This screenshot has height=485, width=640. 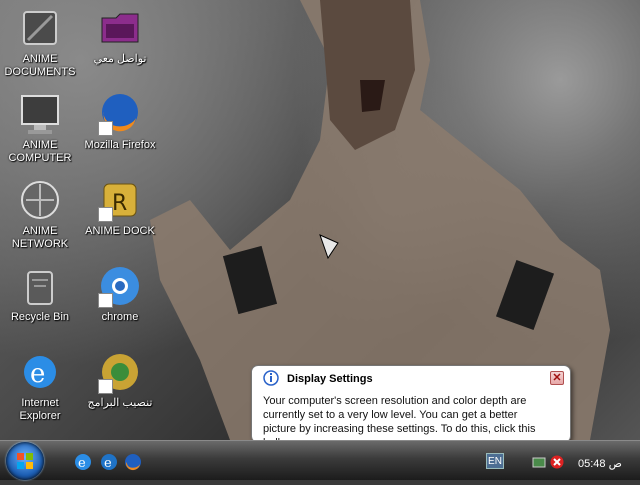 I want to click on desktop-icon-label: Mozilla Firefox, so click(x=120, y=145).